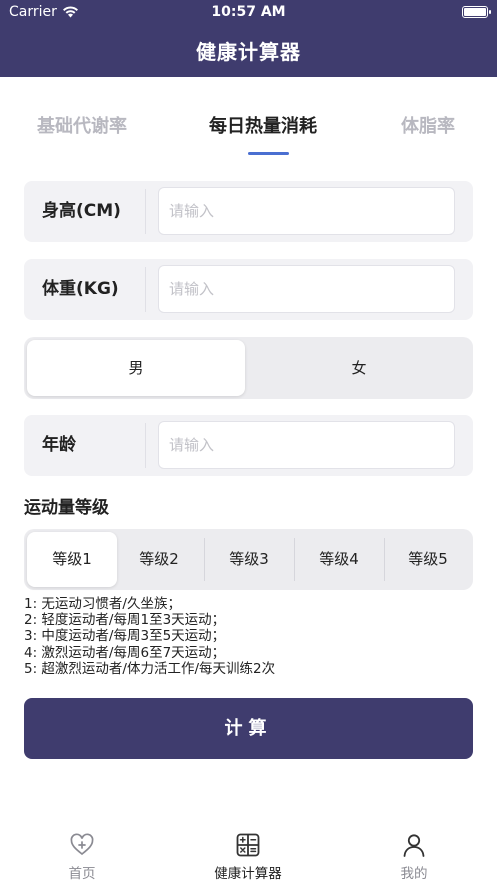 Image resolution: width=497 pixels, height=883 pixels. What do you see at coordinates (428, 559) in the screenshot?
I see `level-5-option: 等级5` at bounding box center [428, 559].